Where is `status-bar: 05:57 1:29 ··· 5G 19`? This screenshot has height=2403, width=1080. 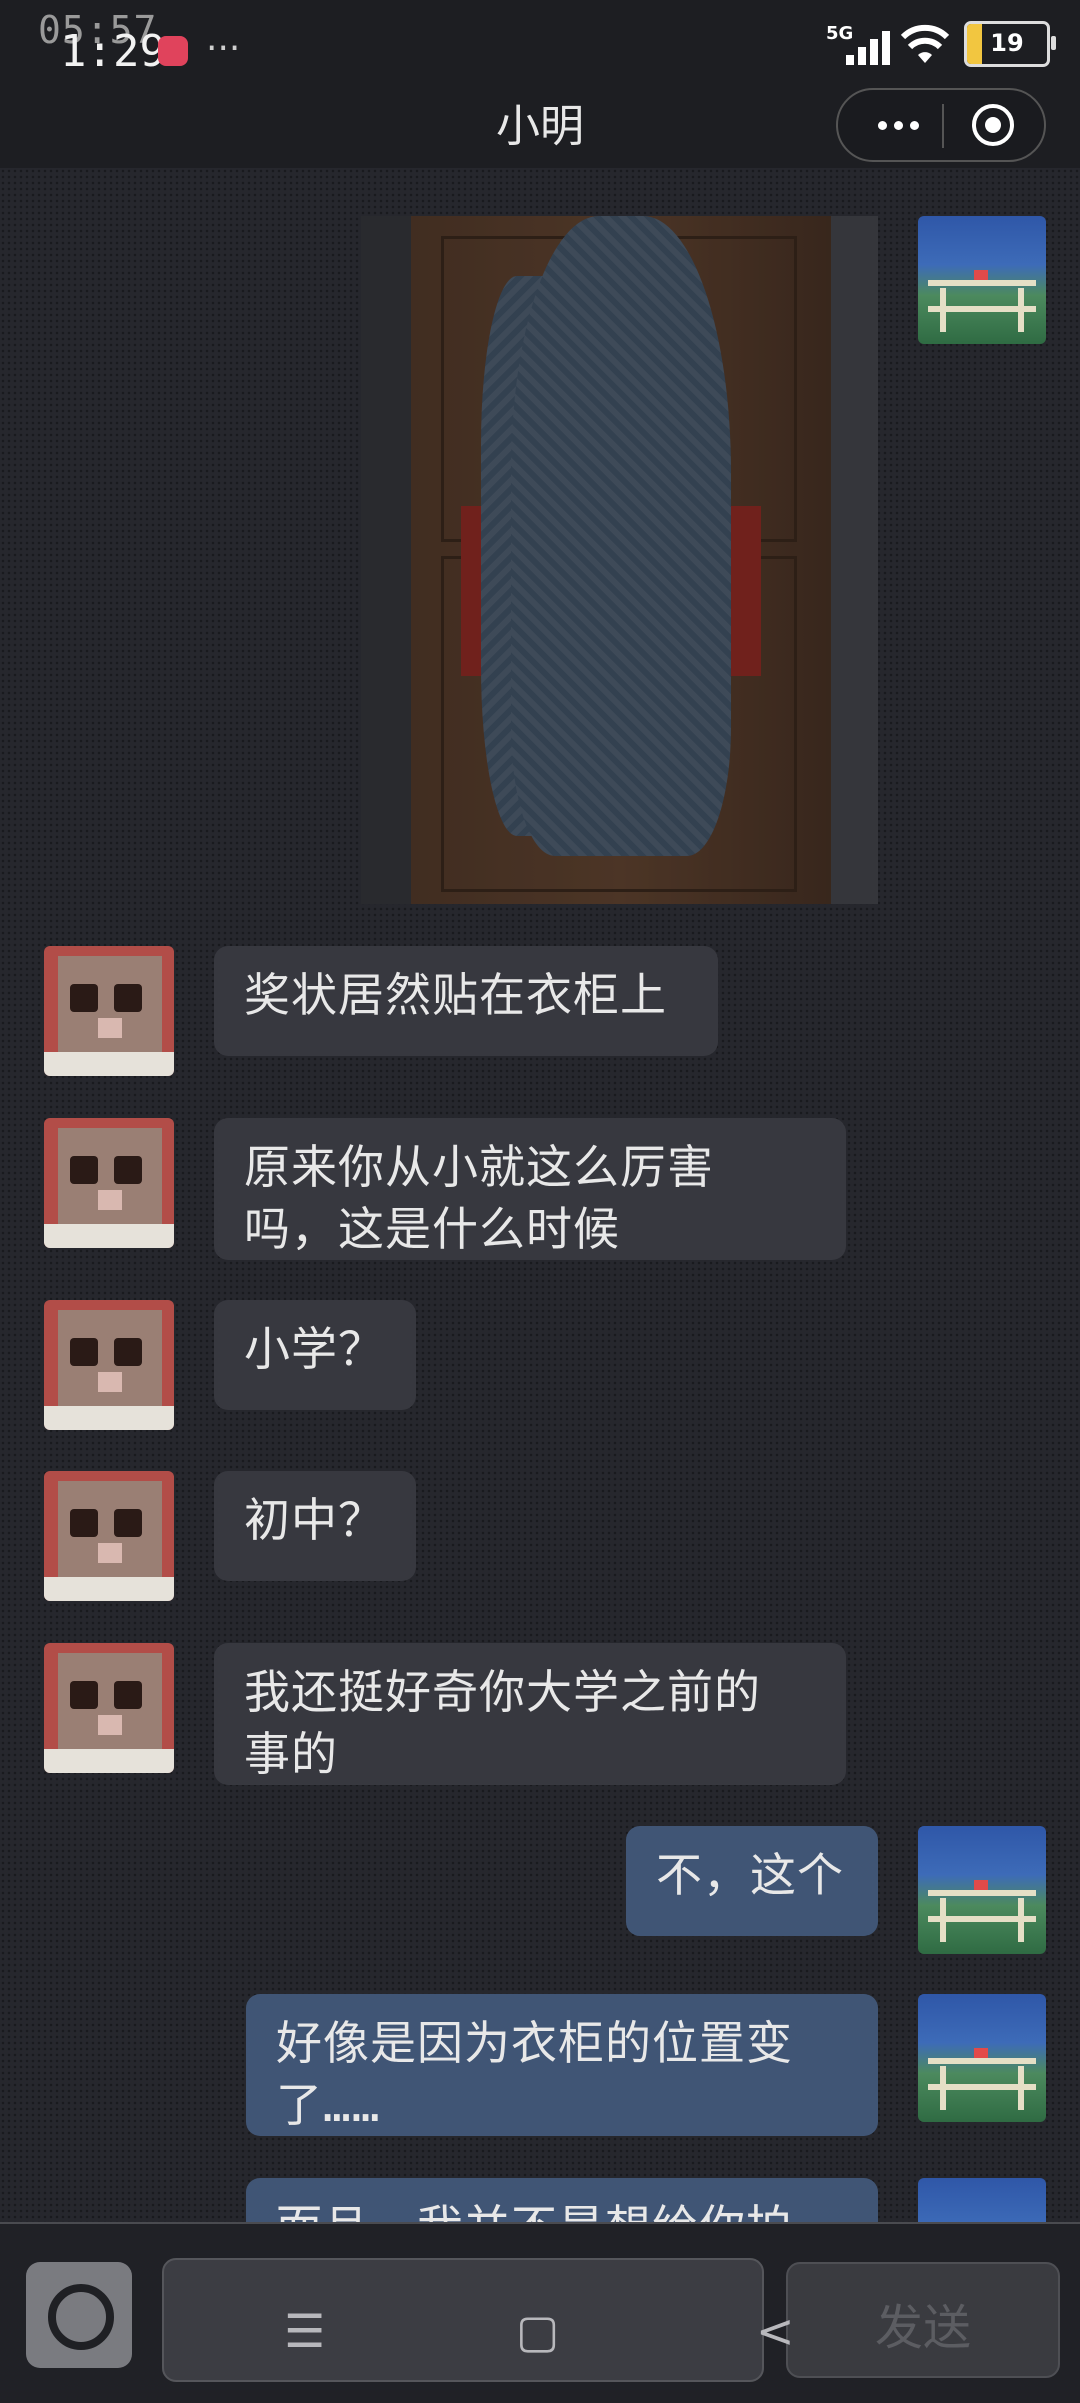
status-bar: 05:57 1:29 ··· 5G 19 is located at coordinates (540, 50).